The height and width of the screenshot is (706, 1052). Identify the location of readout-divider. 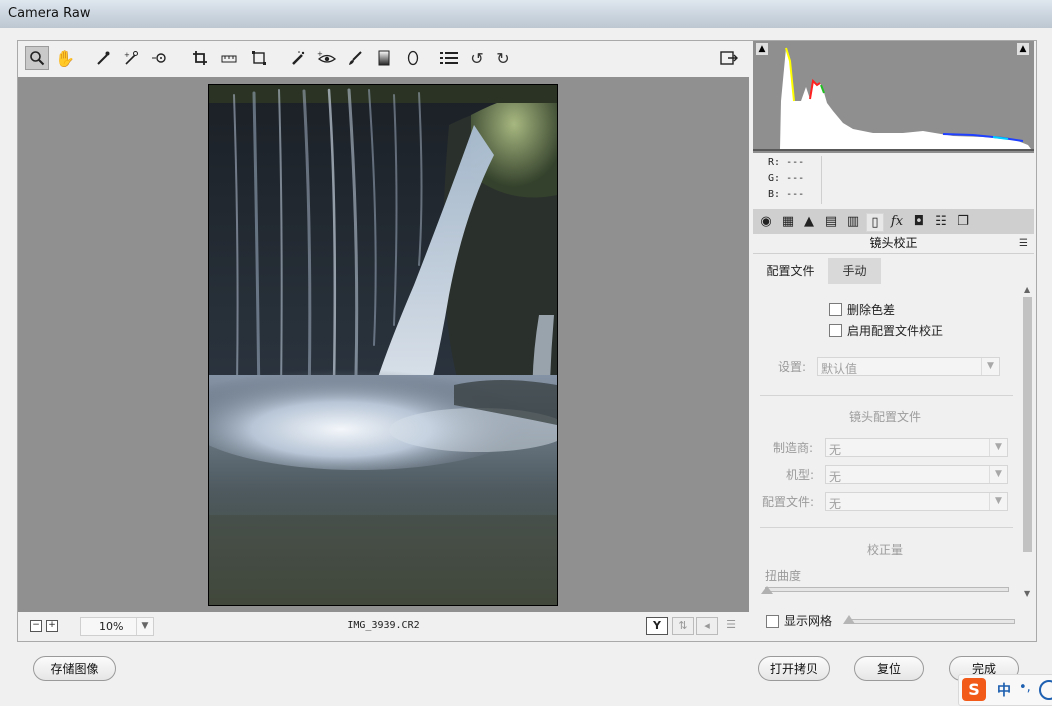
(821, 180).